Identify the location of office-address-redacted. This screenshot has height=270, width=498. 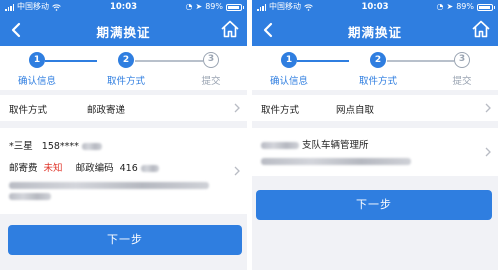
(336, 161).